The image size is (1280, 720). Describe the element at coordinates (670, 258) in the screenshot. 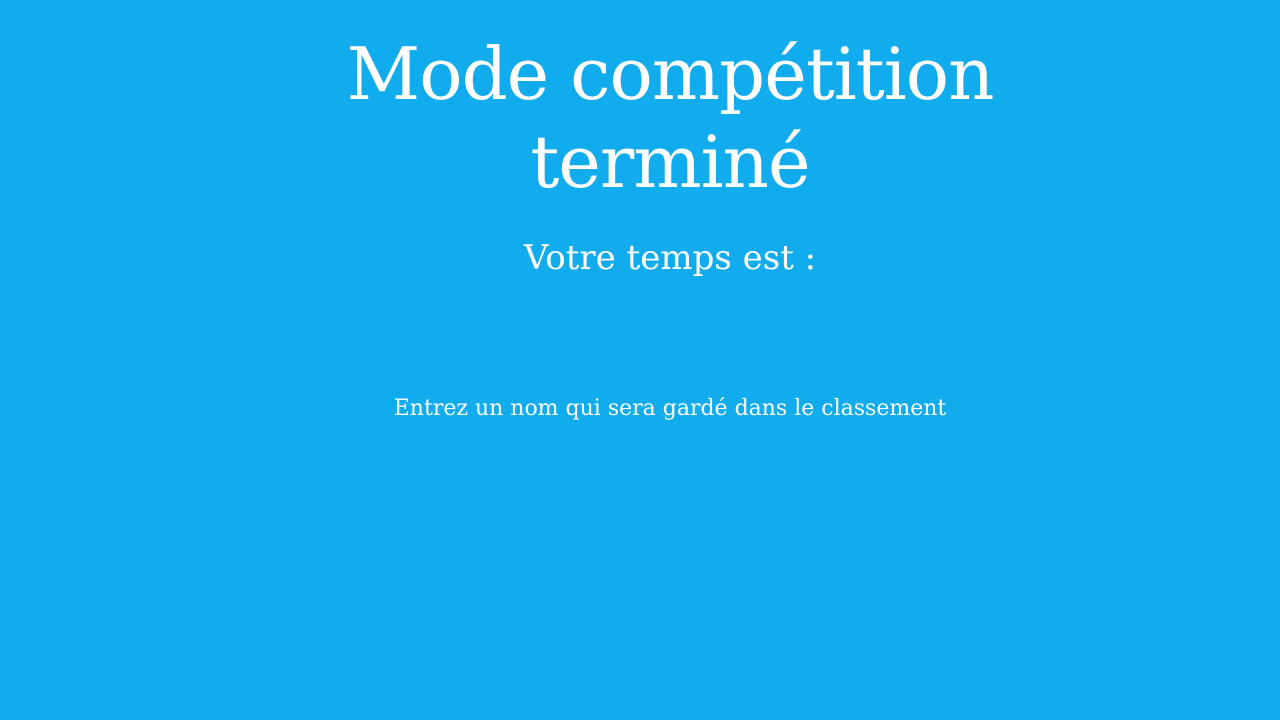

I see `time-label: Votre temps est :` at that location.